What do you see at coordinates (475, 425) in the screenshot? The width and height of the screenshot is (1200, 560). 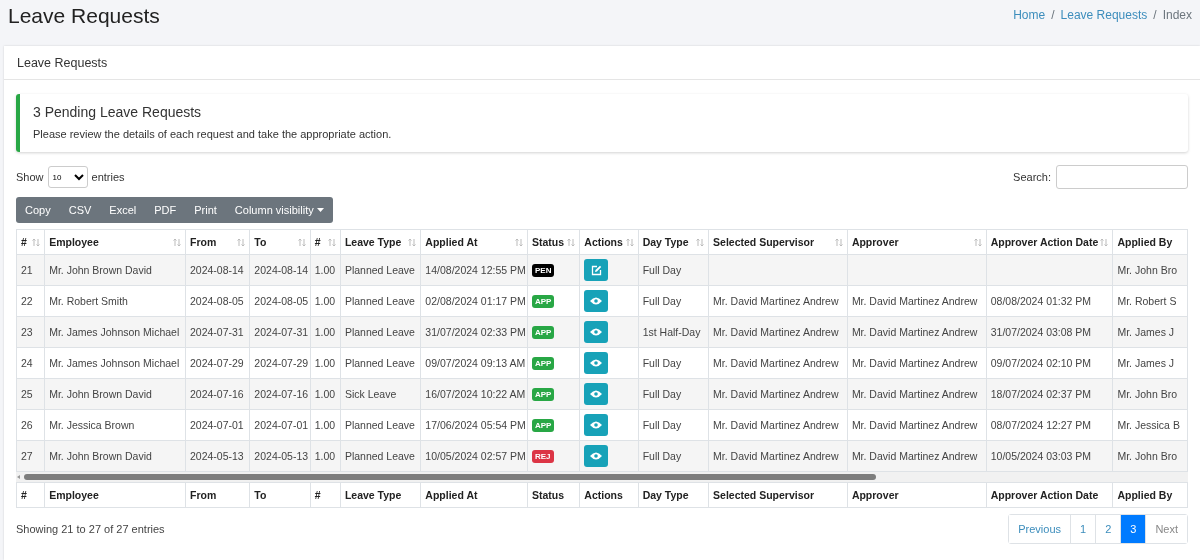 I see `table-cell: 17/06/2024 05:54 PM` at bounding box center [475, 425].